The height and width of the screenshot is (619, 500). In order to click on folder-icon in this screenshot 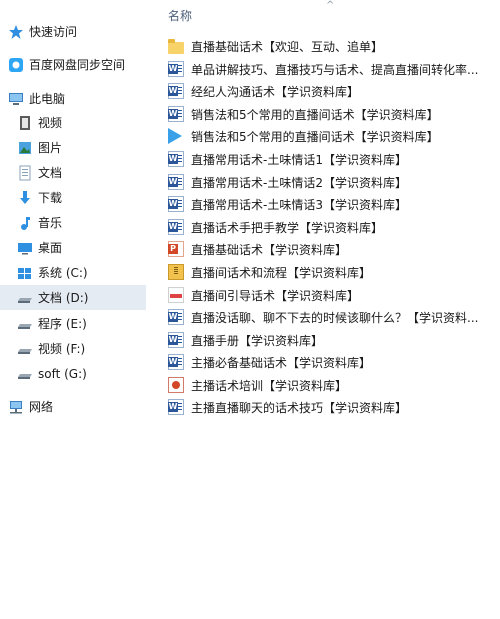, I will do `click(176, 46)`.